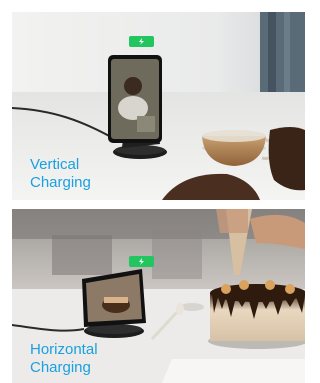 Image resolution: width=320 pixels, height=383 pixels. I want to click on caption-line-1: Horizontal, so click(64, 349).